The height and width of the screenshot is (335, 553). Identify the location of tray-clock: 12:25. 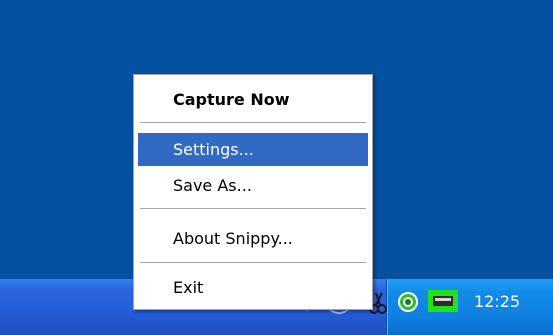
(497, 302).